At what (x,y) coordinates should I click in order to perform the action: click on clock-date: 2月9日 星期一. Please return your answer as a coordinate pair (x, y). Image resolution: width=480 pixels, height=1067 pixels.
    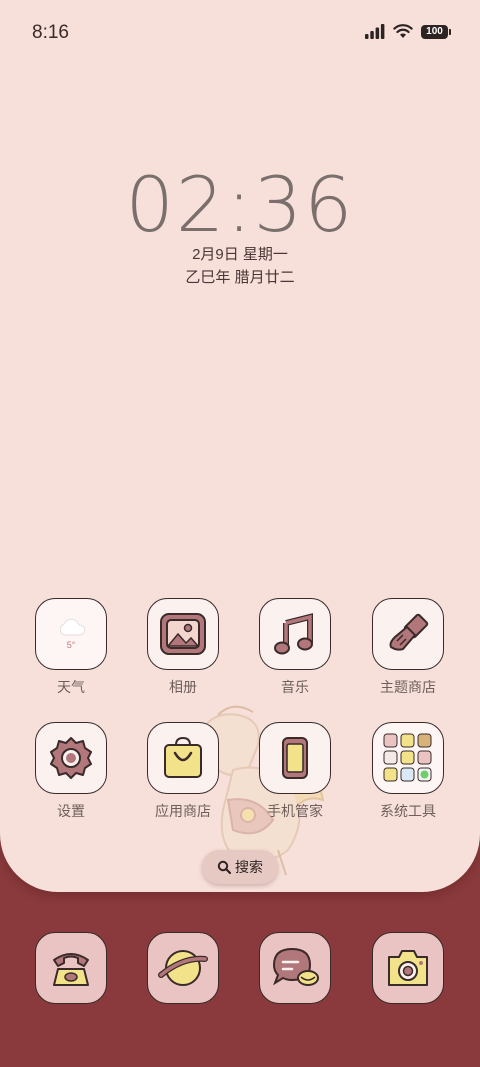
    Looking at the image, I should click on (240, 253).